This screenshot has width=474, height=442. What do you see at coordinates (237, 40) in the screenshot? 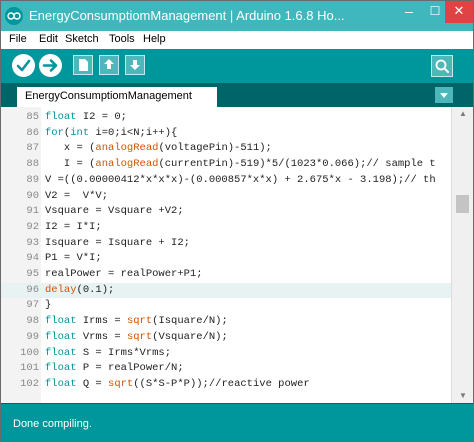
I see `menu-bar: File Edit Sketch Tools Help` at bounding box center [237, 40].